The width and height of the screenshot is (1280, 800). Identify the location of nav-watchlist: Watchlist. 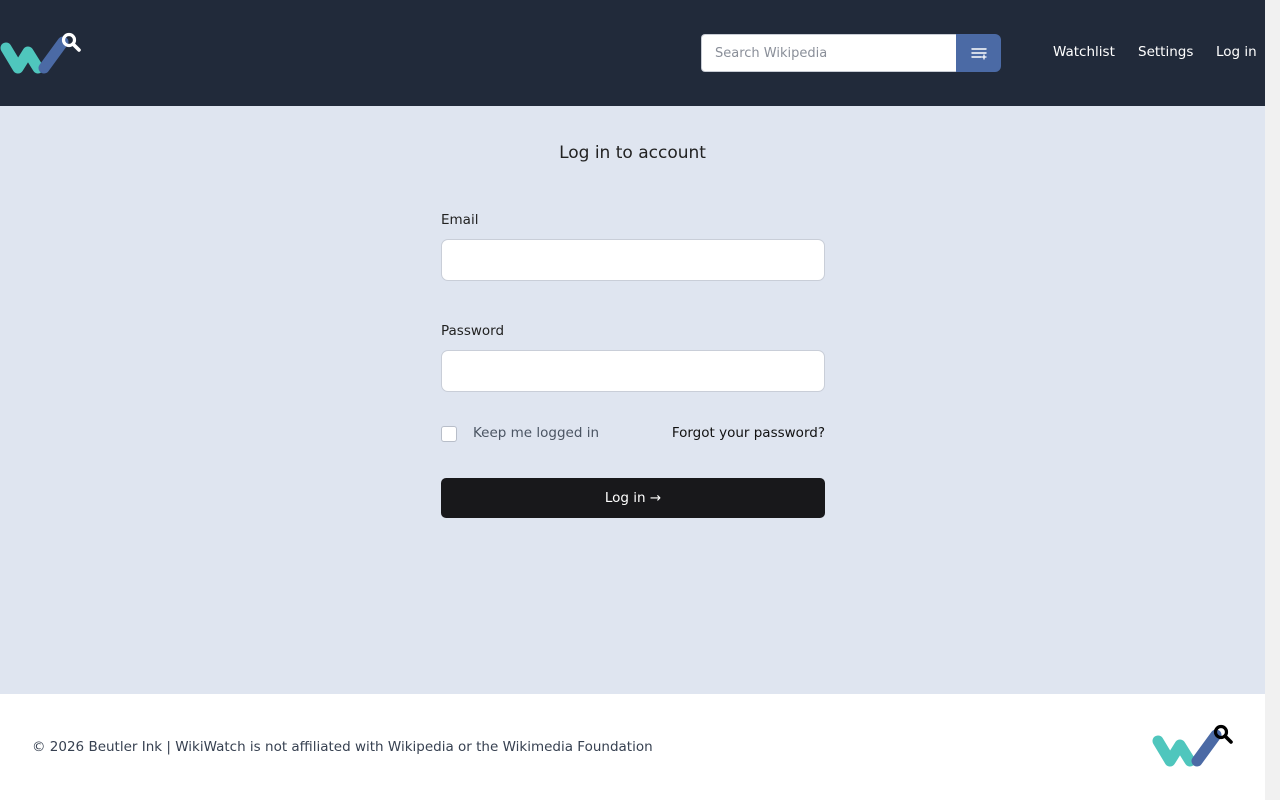
(1084, 52).